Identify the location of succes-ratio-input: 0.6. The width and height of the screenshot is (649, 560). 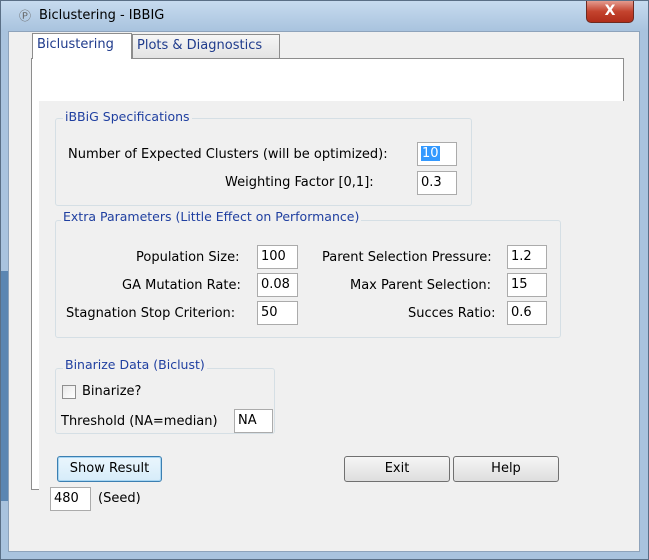
(527, 313).